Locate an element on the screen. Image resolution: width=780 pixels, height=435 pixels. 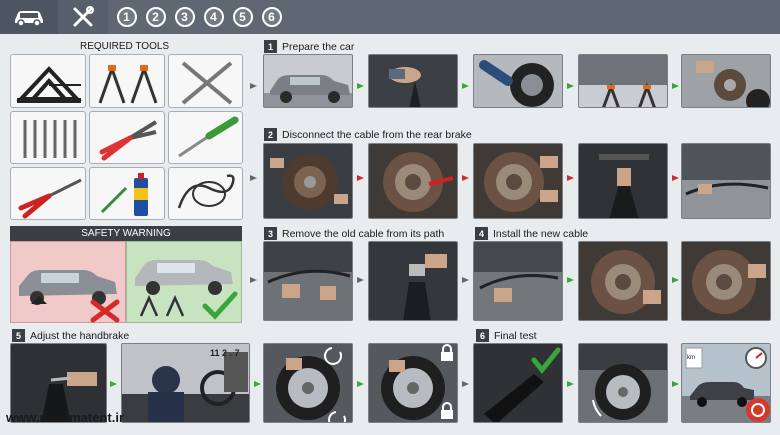
photo-pull-old-cable is located at coordinates (308, 281).